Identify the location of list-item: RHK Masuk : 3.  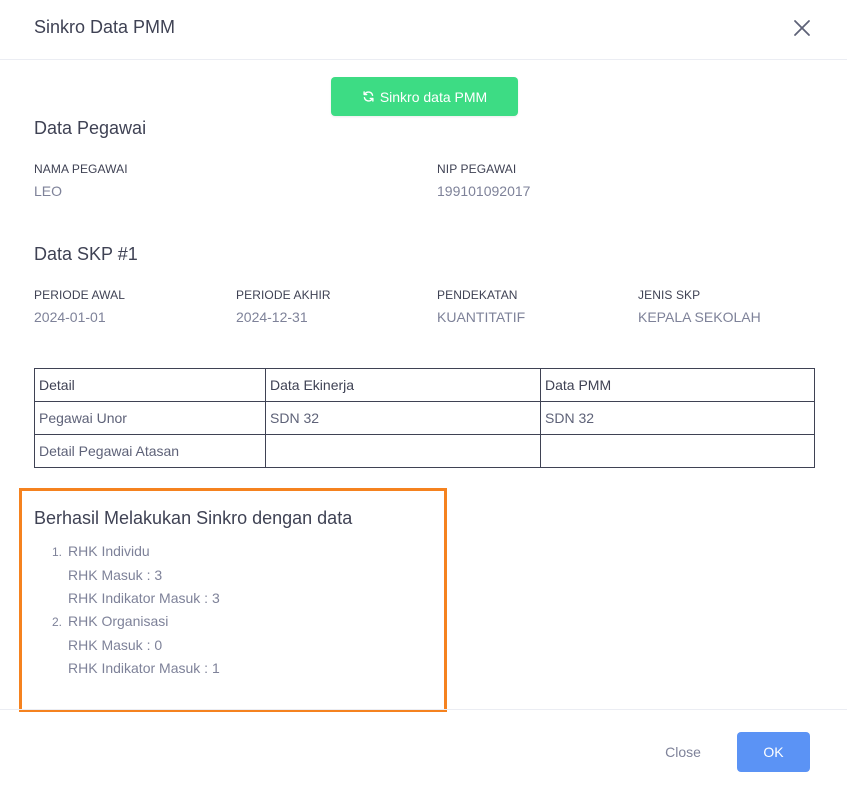
(136, 575).